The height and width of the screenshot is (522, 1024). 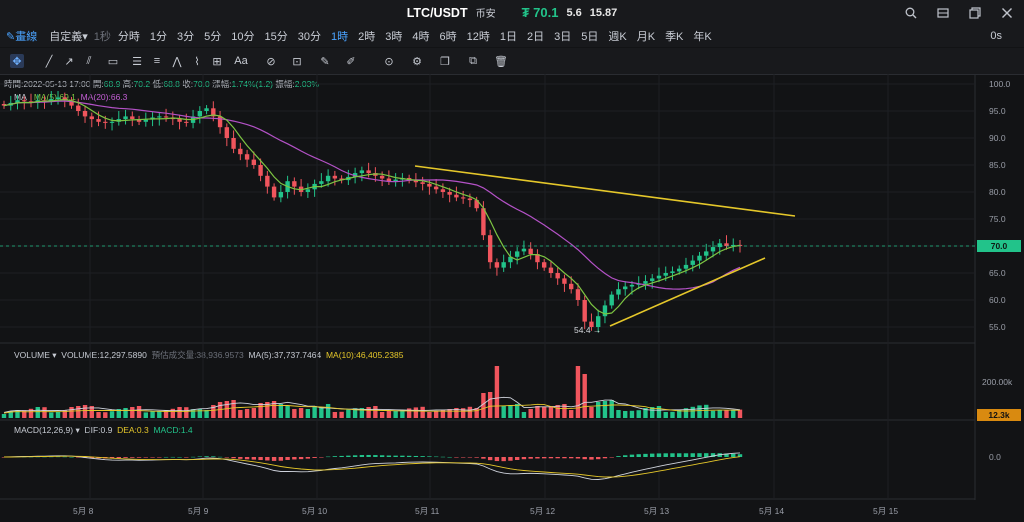 What do you see at coordinates (427, 511) in the screenshot?
I see `time-axis-label: 5月 11` at bounding box center [427, 511].